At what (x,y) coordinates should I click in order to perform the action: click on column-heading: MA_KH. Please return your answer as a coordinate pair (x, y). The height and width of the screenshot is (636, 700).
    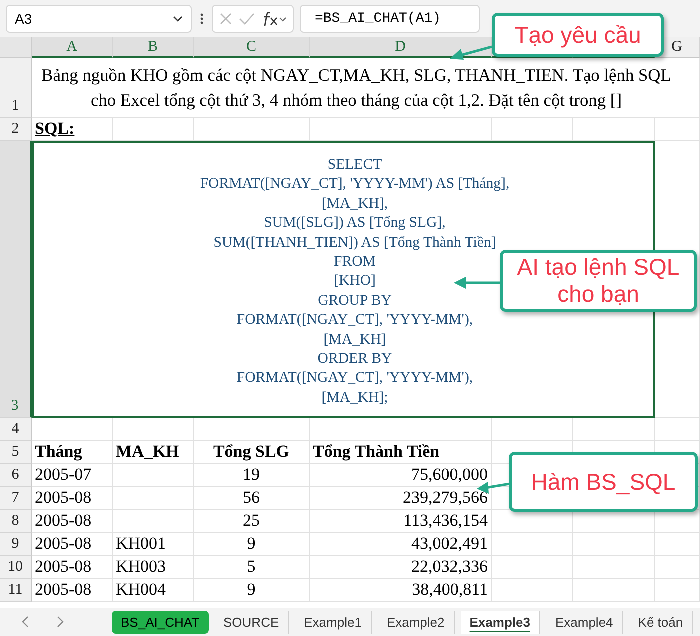
    Looking at the image, I should click on (153, 452).